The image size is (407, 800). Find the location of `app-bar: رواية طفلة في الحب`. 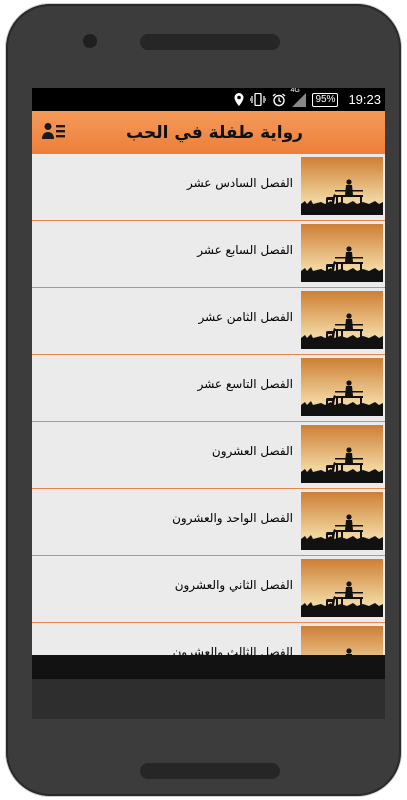

app-bar: رواية طفلة في الحب is located at coordinates (208, 132).